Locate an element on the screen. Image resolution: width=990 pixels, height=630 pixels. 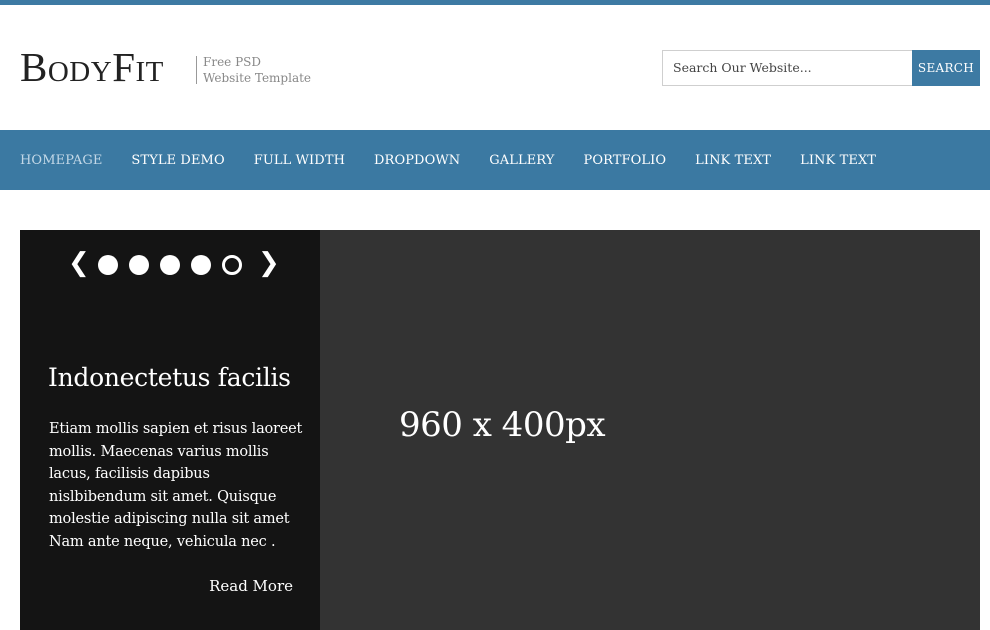
search-button: SEARCH is located at coordinates (946, 68).